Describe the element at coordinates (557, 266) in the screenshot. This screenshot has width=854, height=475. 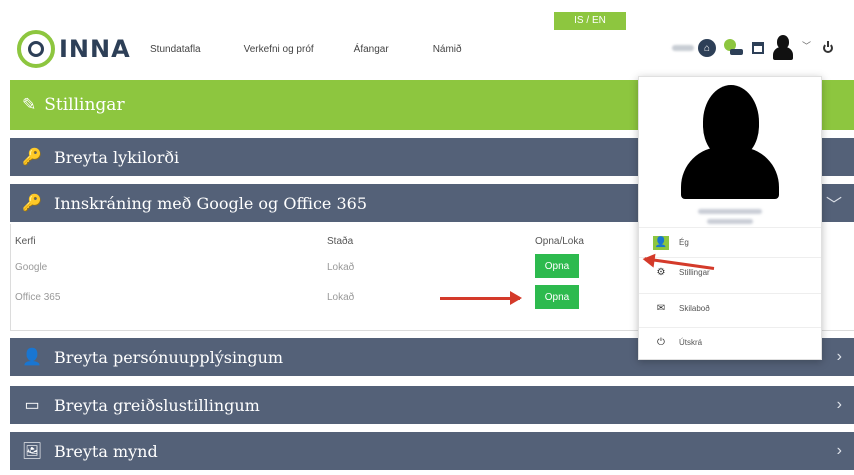
I see `open-google-button: Opna` at that location.